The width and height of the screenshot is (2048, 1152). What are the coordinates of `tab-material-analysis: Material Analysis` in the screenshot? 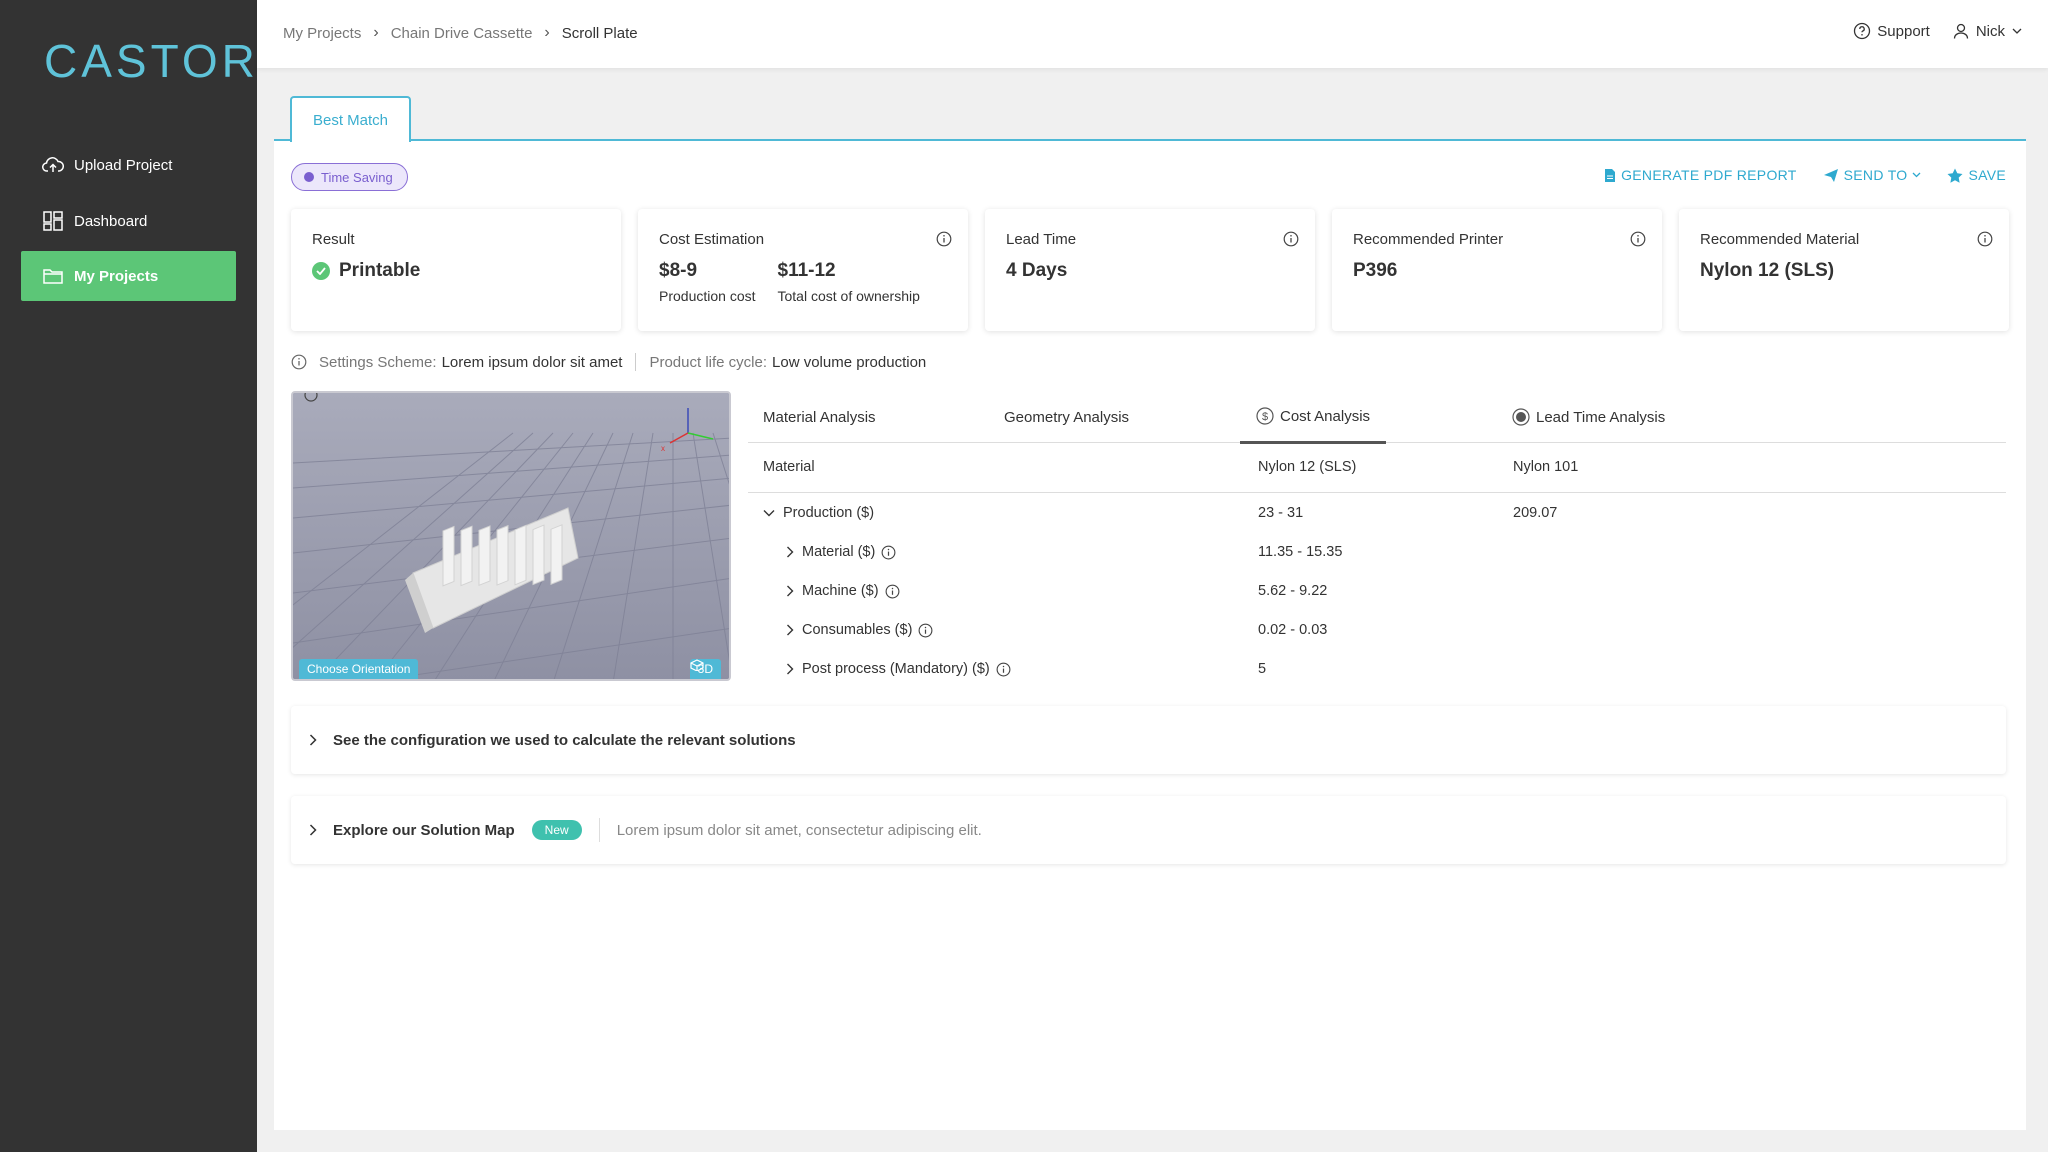 It's located at (819, 417).